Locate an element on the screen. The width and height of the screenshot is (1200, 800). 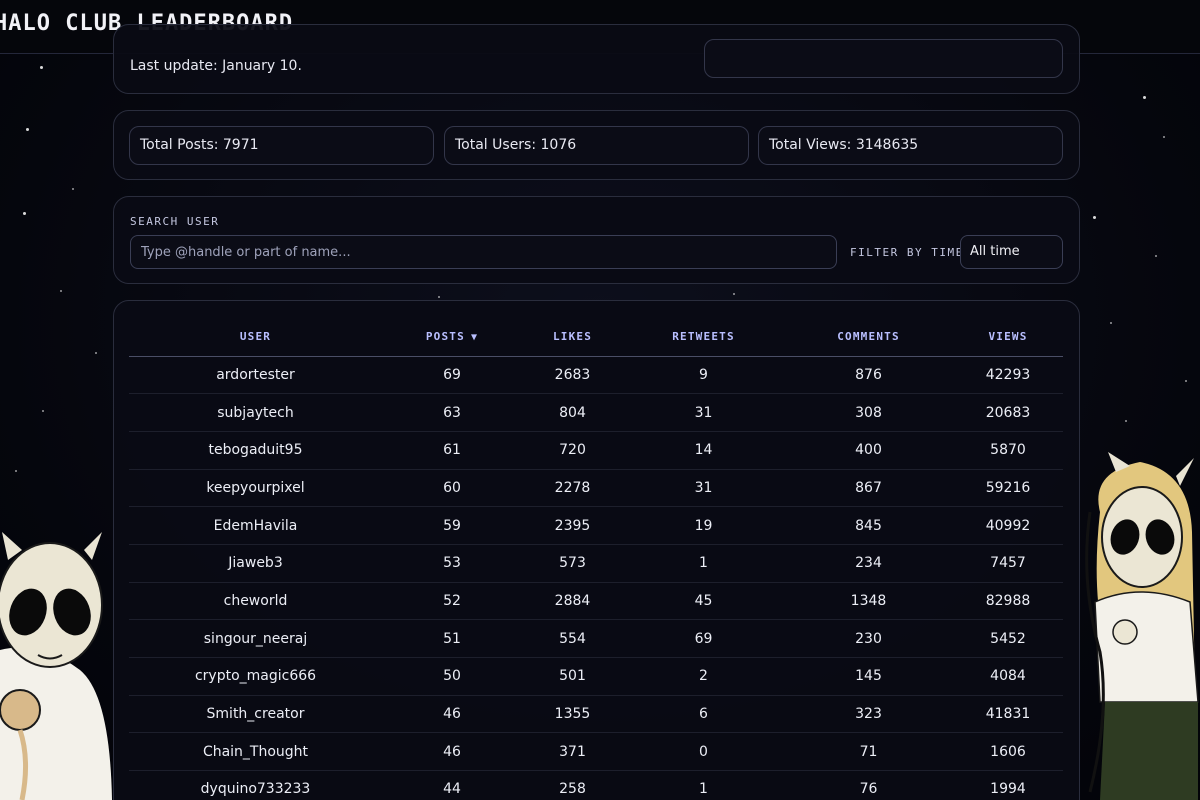
cell-user: Smith_creator is located at coordinates (255, 714).